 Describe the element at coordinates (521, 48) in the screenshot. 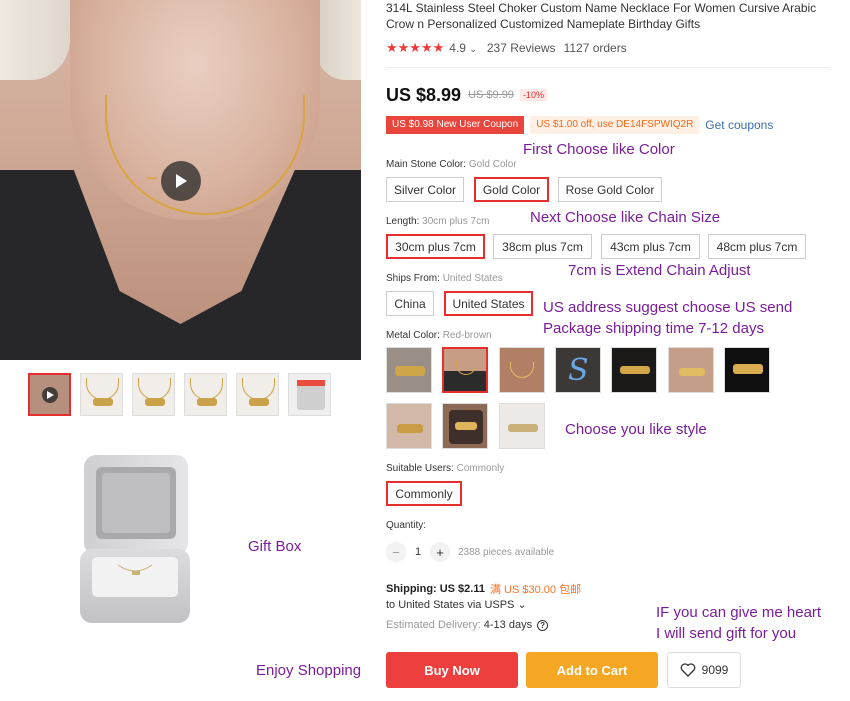

I see `reviews-link: 237 Reviews` at that location.